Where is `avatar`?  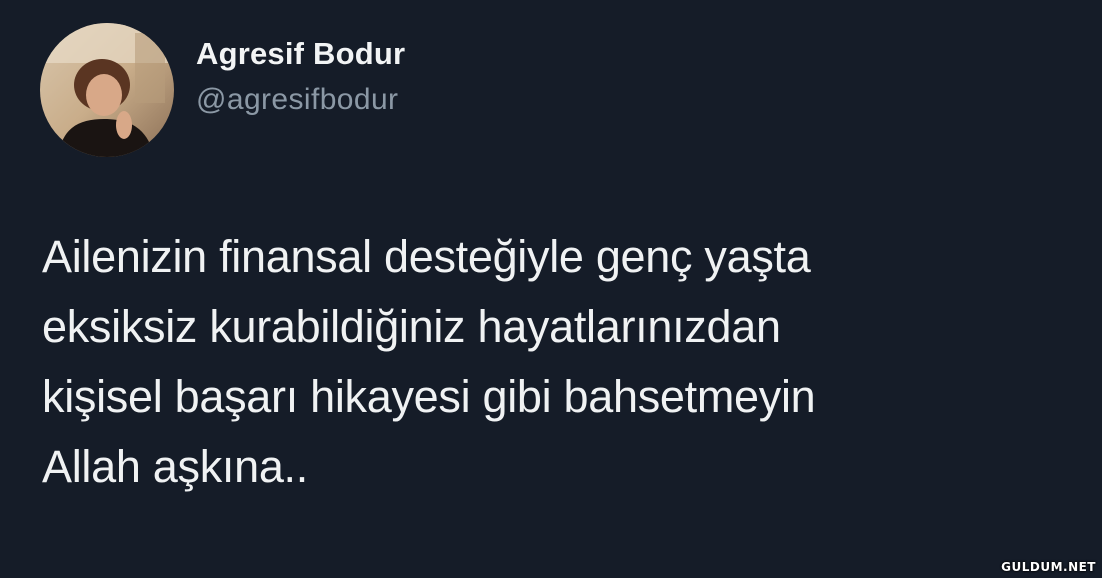 avatar is located at coordinates (107, 90).